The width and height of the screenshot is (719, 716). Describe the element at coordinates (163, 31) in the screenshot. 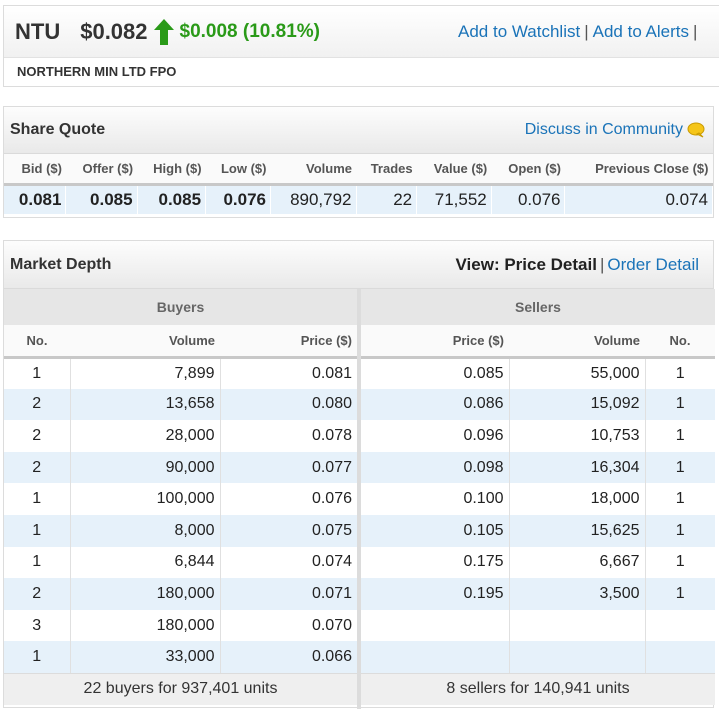

I see `up-arrow-icon` at that location.